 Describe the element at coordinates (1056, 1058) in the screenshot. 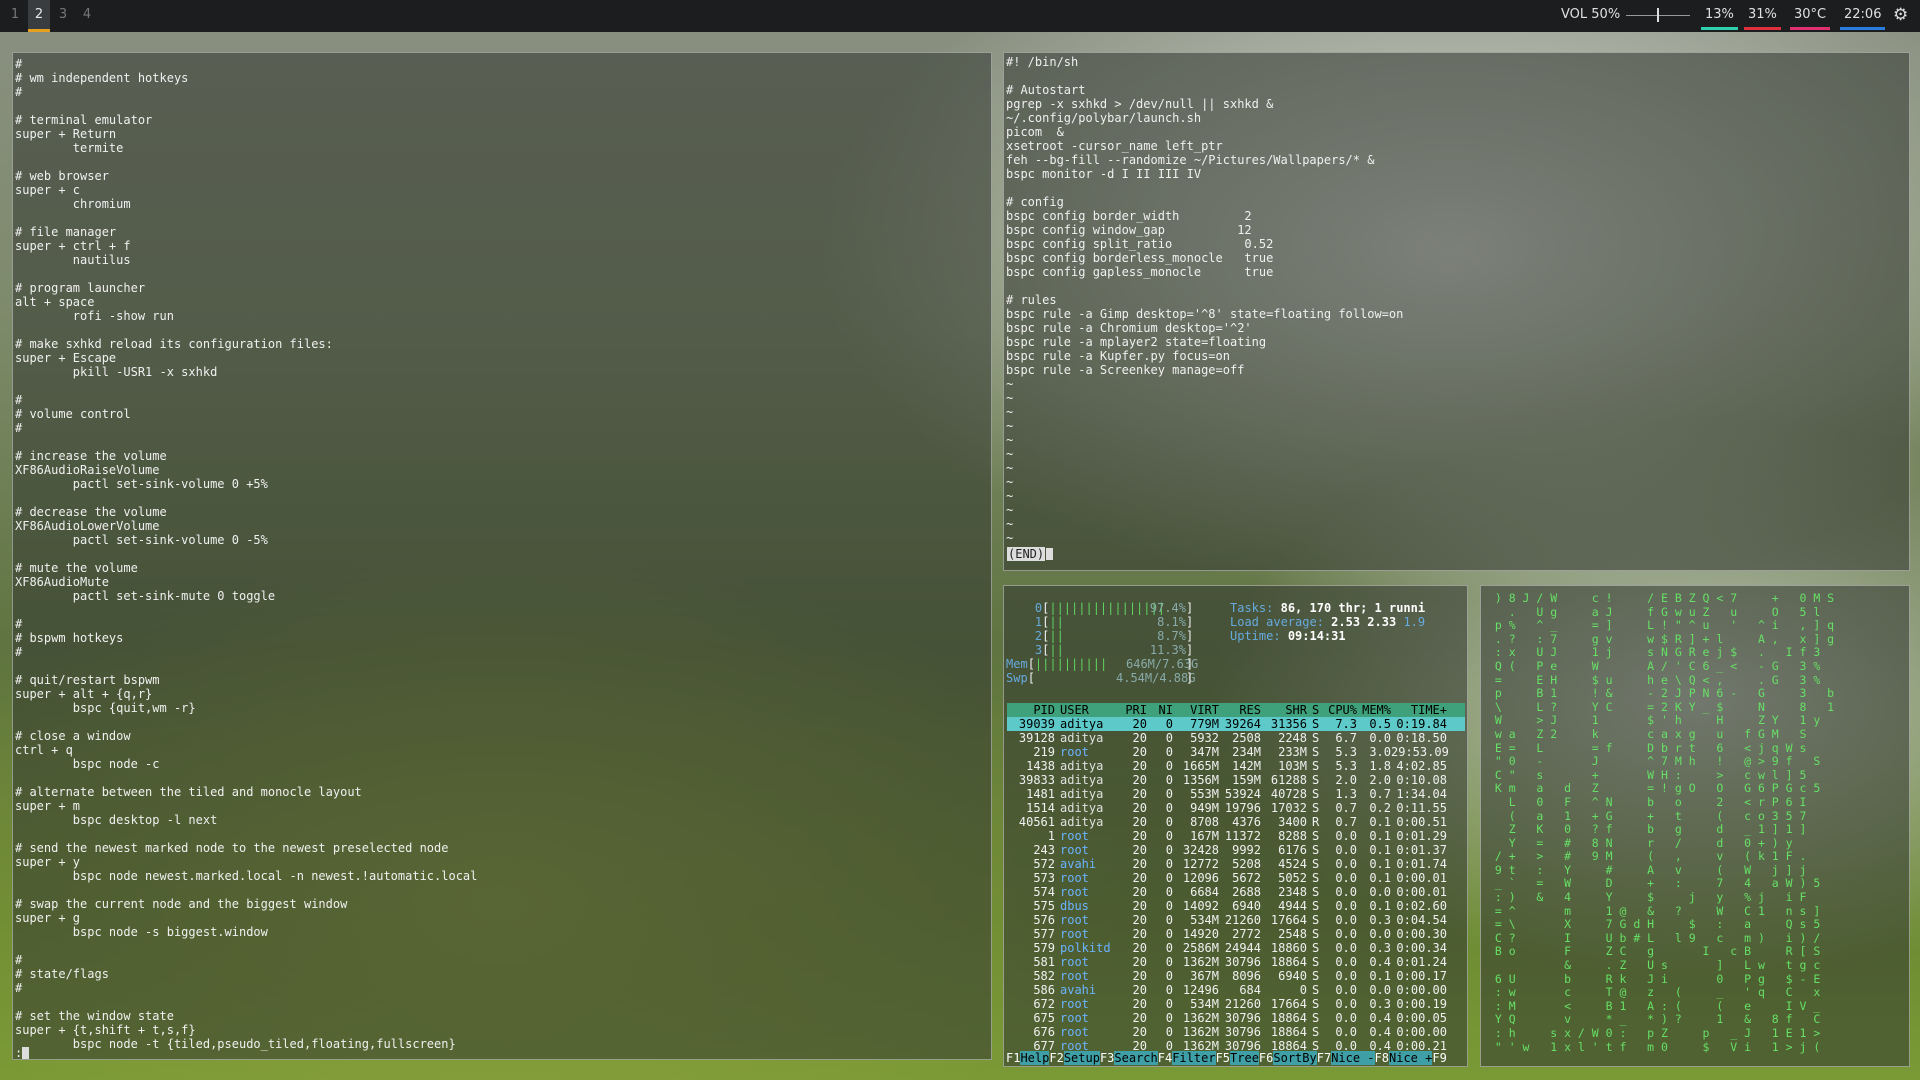

I see `fkey-f2: F2` at that location.